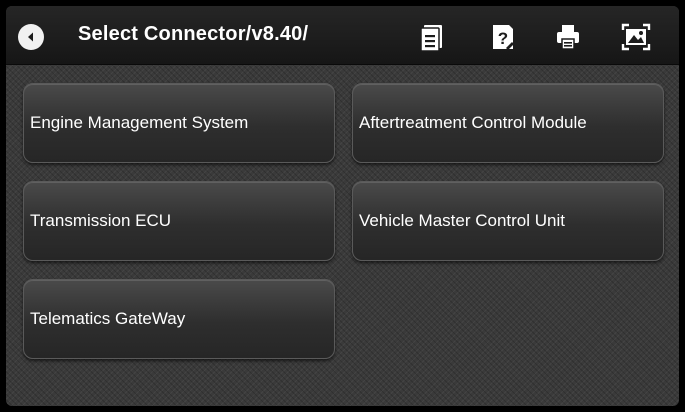  Describe the element at coordinates (462, 220) in the screenshot. I see `connector-label: Vehicle Master Control Unit` at that location.